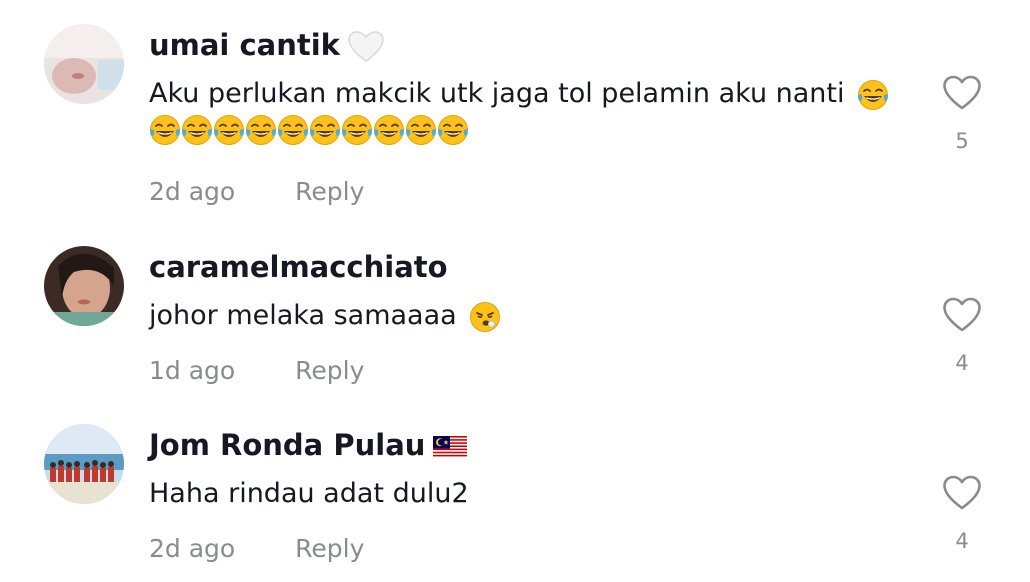 This screenshot has width=1030, height=582. I want to click on username: umai cantik, so click(266, 45).